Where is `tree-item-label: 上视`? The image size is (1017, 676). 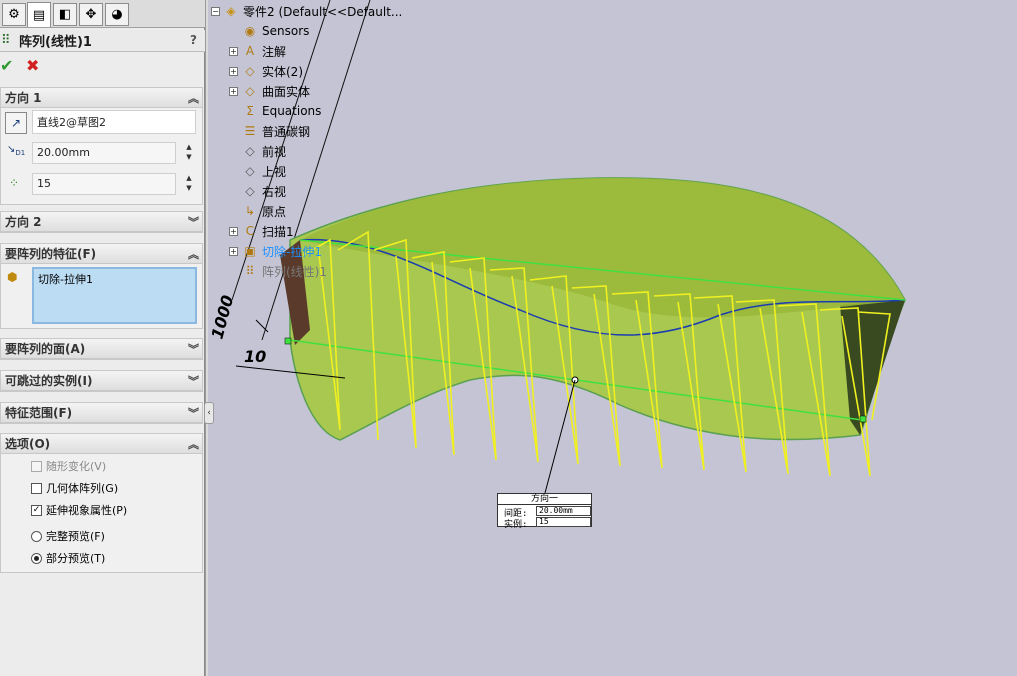
tree-item-label: 上视 is located at coordinates (274, 171).